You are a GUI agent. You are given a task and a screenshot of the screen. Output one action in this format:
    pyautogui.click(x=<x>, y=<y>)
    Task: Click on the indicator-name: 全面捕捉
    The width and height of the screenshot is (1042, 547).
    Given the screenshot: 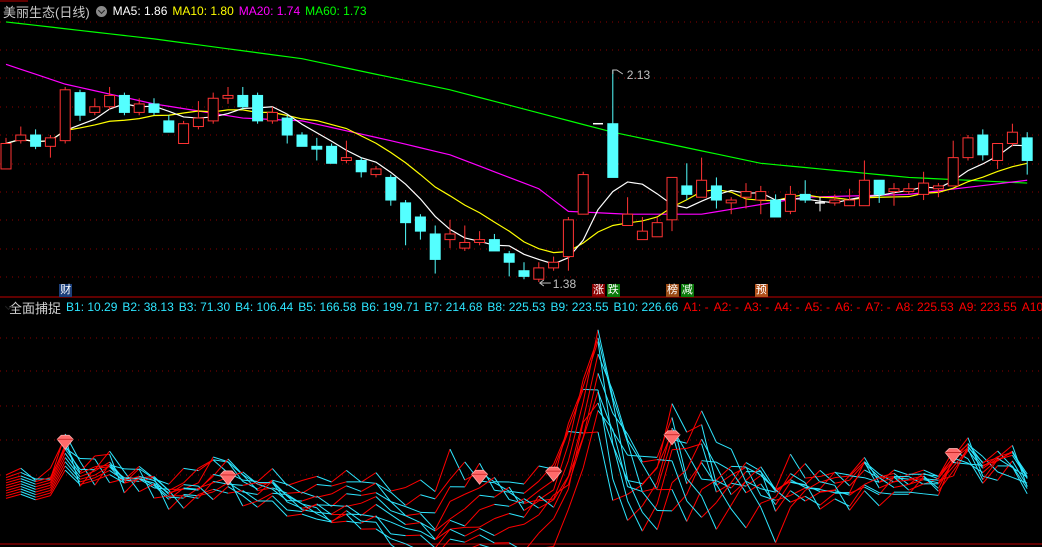 What is the action you would take?
    pyautogui.click(x=35, y=308)
    